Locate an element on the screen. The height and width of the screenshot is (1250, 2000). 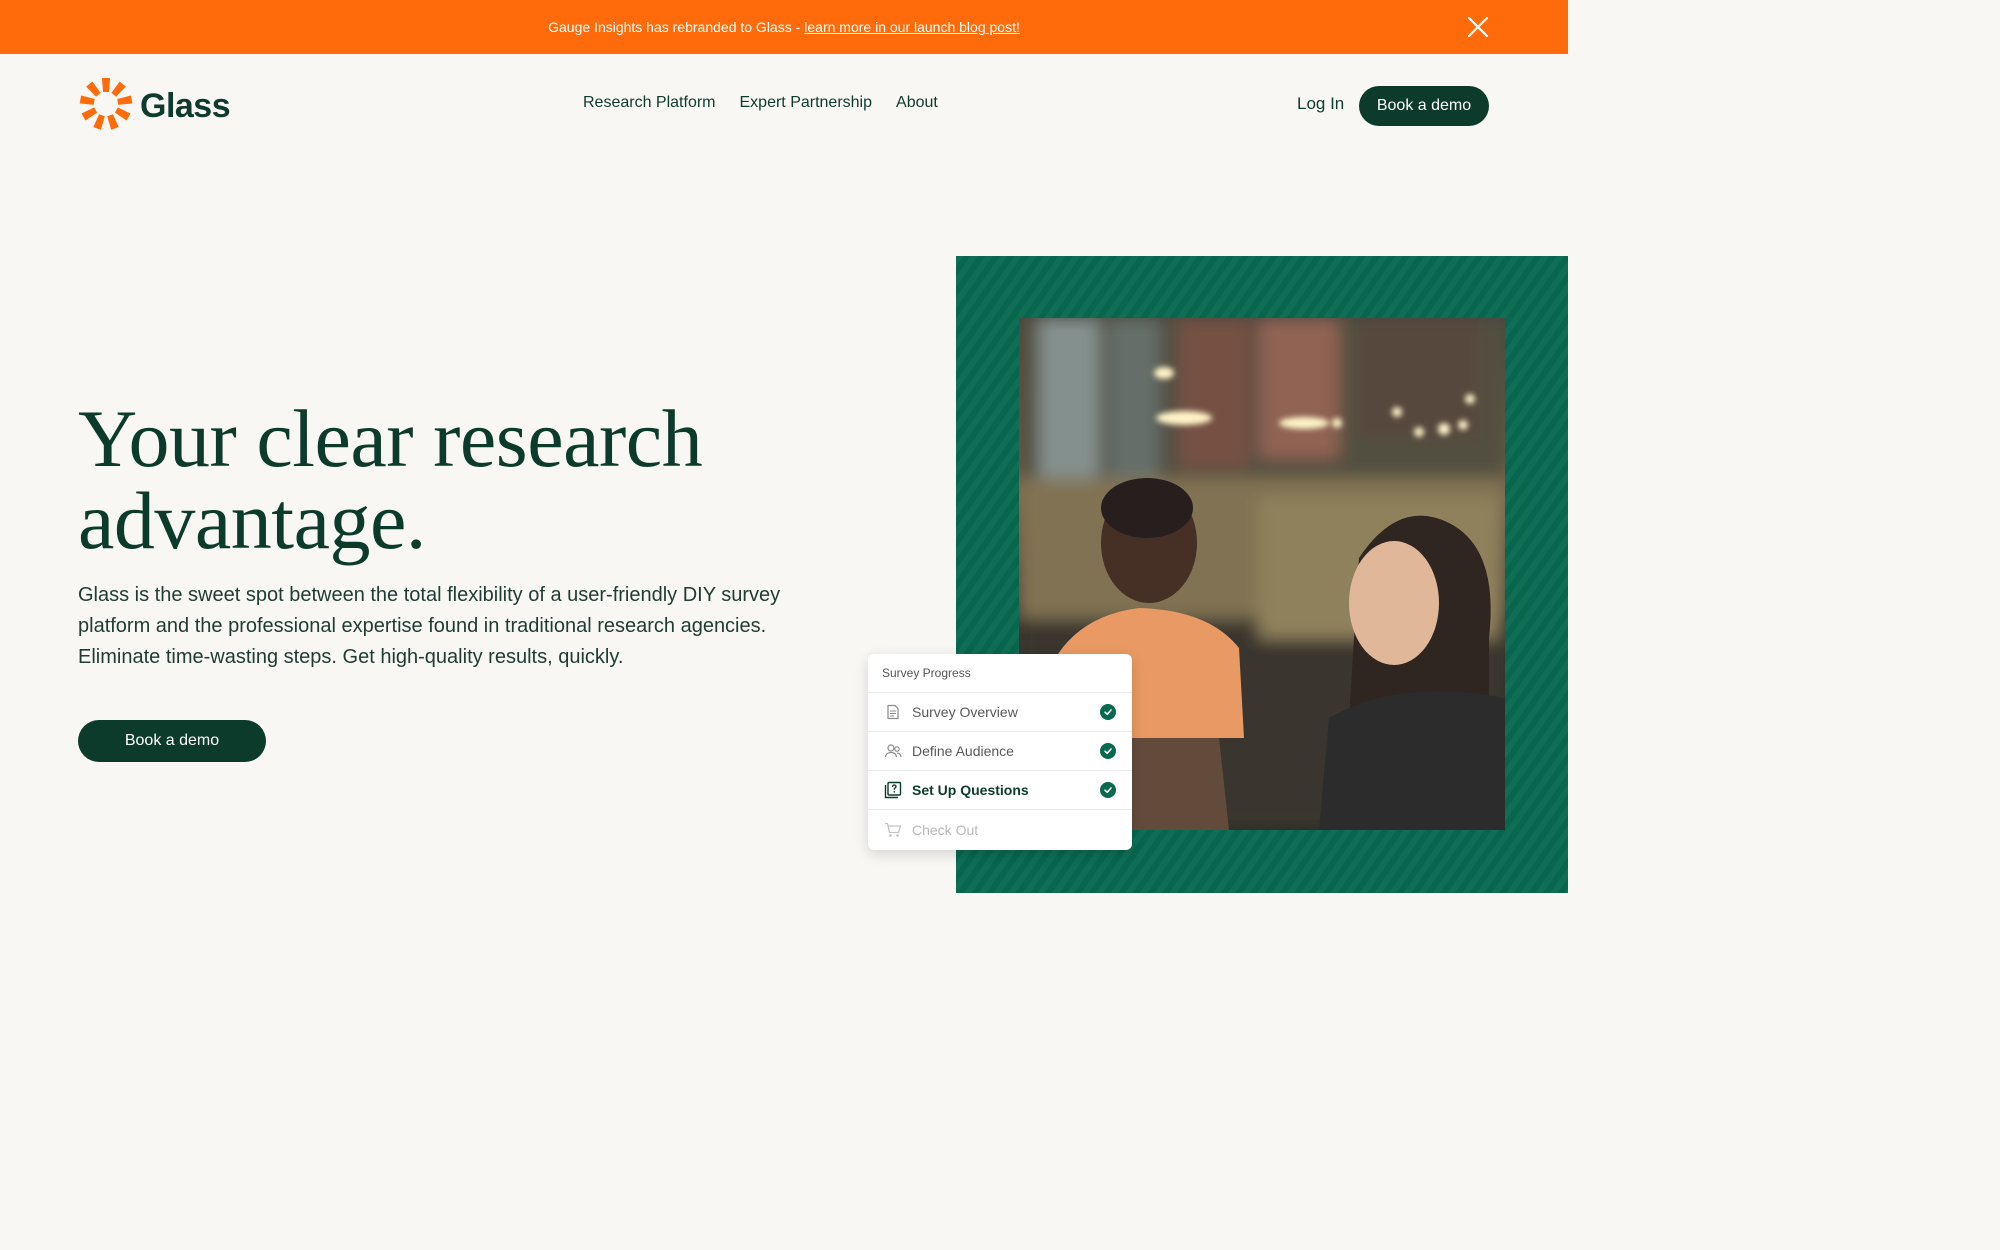
survey-step-define-audience: Define Audience is located at coordinates (1000, 751).